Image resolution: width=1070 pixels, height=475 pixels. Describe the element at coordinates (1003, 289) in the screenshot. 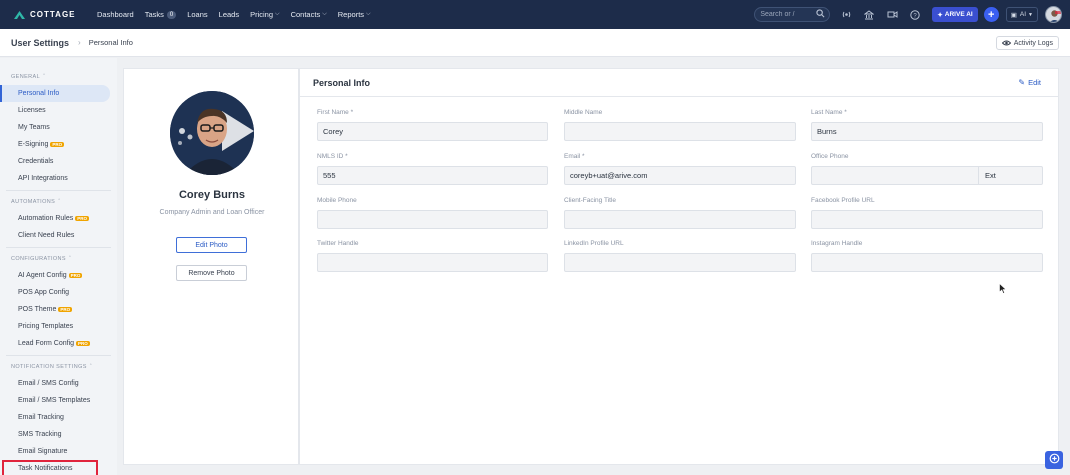

I see `mouse-cursor-icon` at that location.